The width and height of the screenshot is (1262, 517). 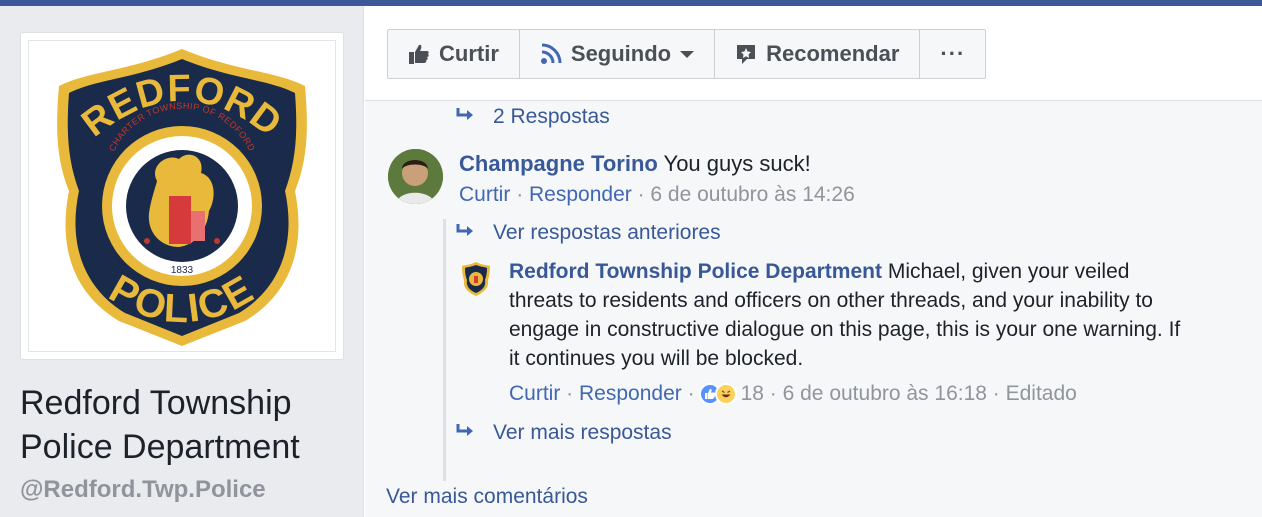 What do you see at coordinates (621, 53) in the screenshot?
I see `following-label: Seguindo` at bounding box center [621, 53].